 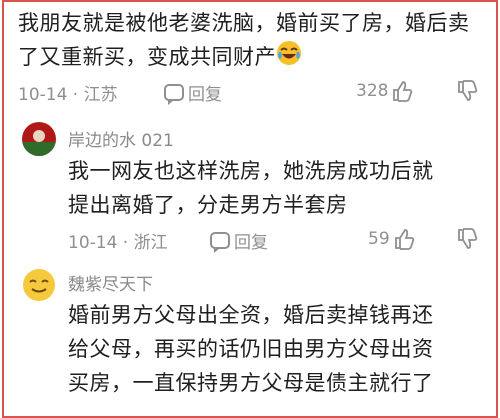 I want to click on main-dislike-button, so click(x=467, y=93).